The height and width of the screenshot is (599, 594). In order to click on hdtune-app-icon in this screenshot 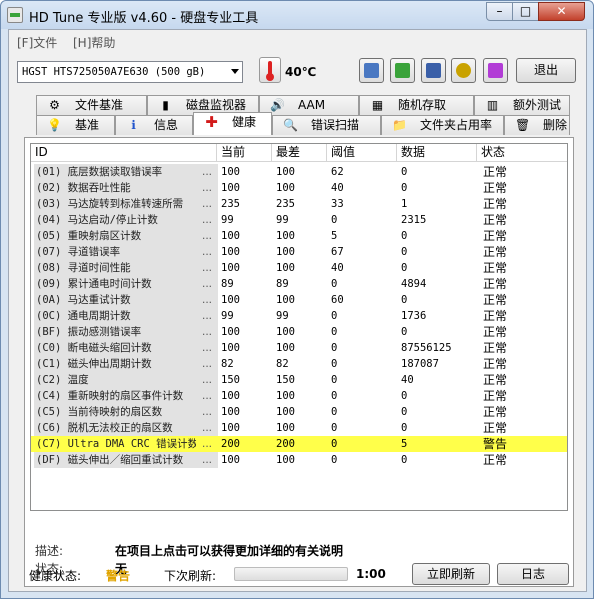, I will do `click(15, 15)`.